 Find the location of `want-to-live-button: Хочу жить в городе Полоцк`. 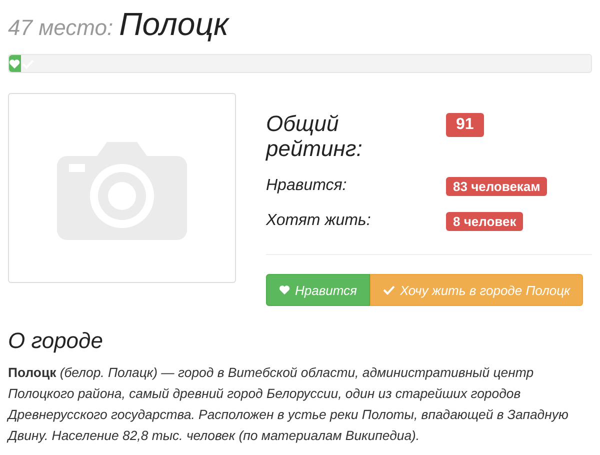

want-to-live-button: Хочу жить в городе Полоцк is located at coordinates (477, 290).